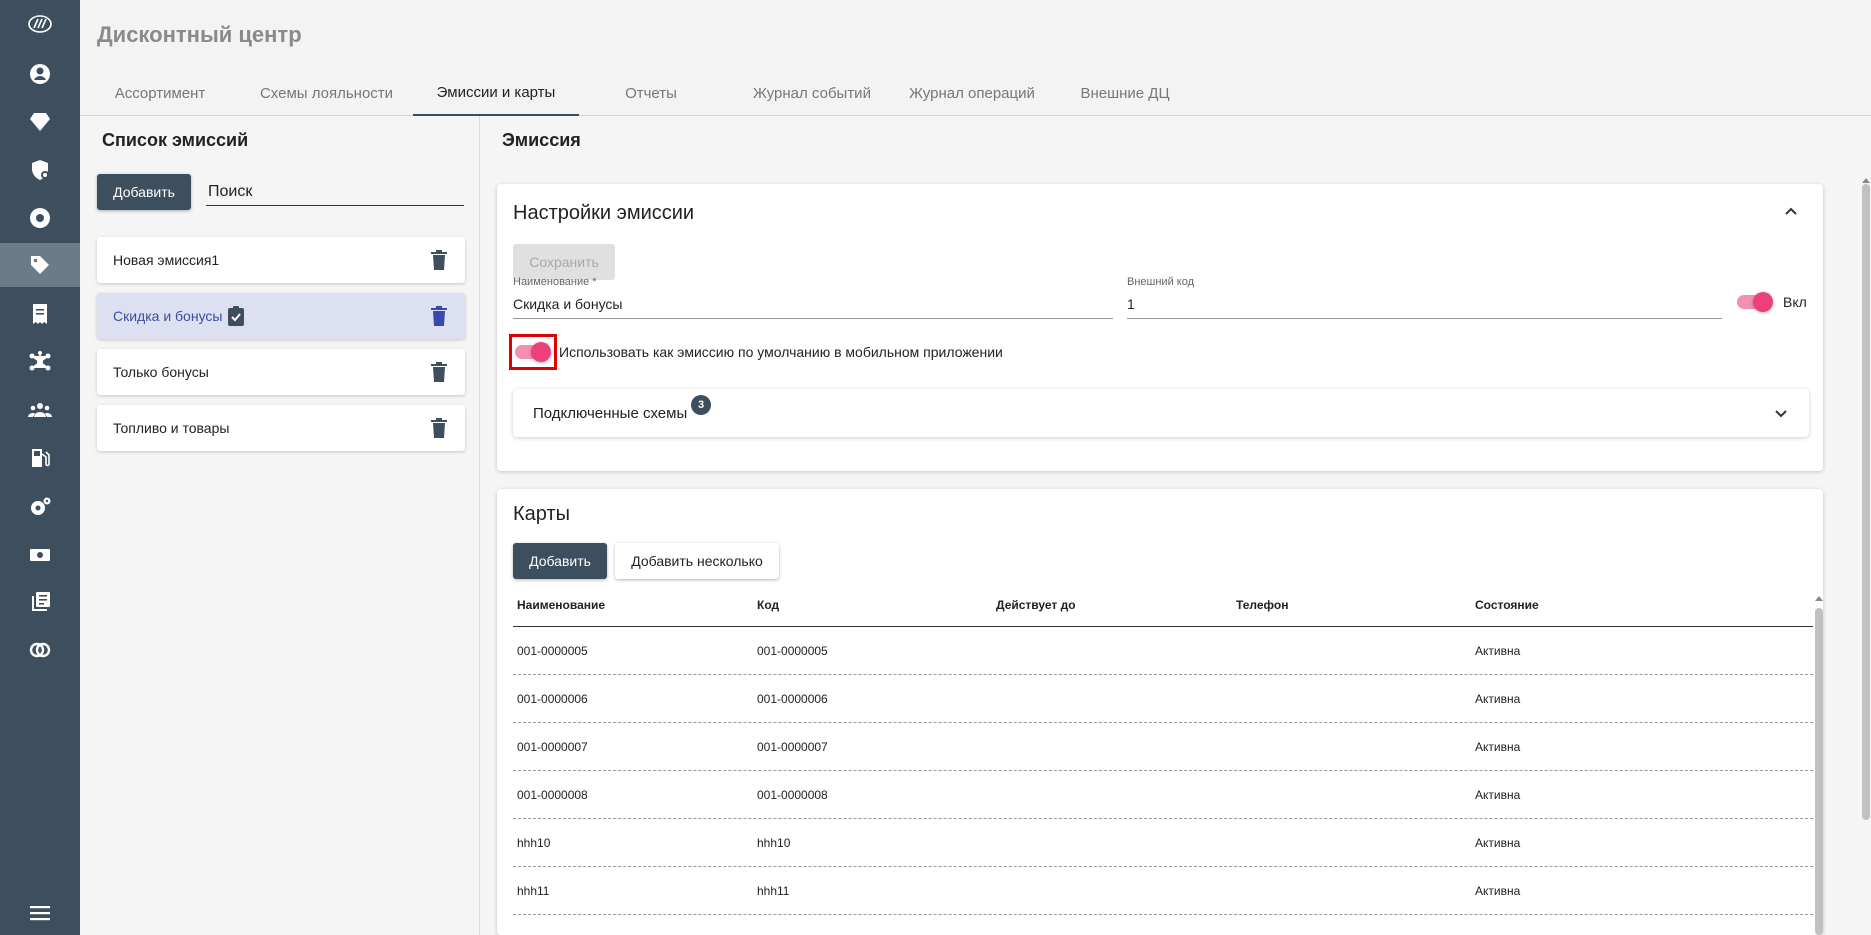 The image size is (1871, 935). What do you see at coordinates (972, 93) in the screenshot?
I see `tab-operation-log: Журнал операций` at bounding box center [972, 93].